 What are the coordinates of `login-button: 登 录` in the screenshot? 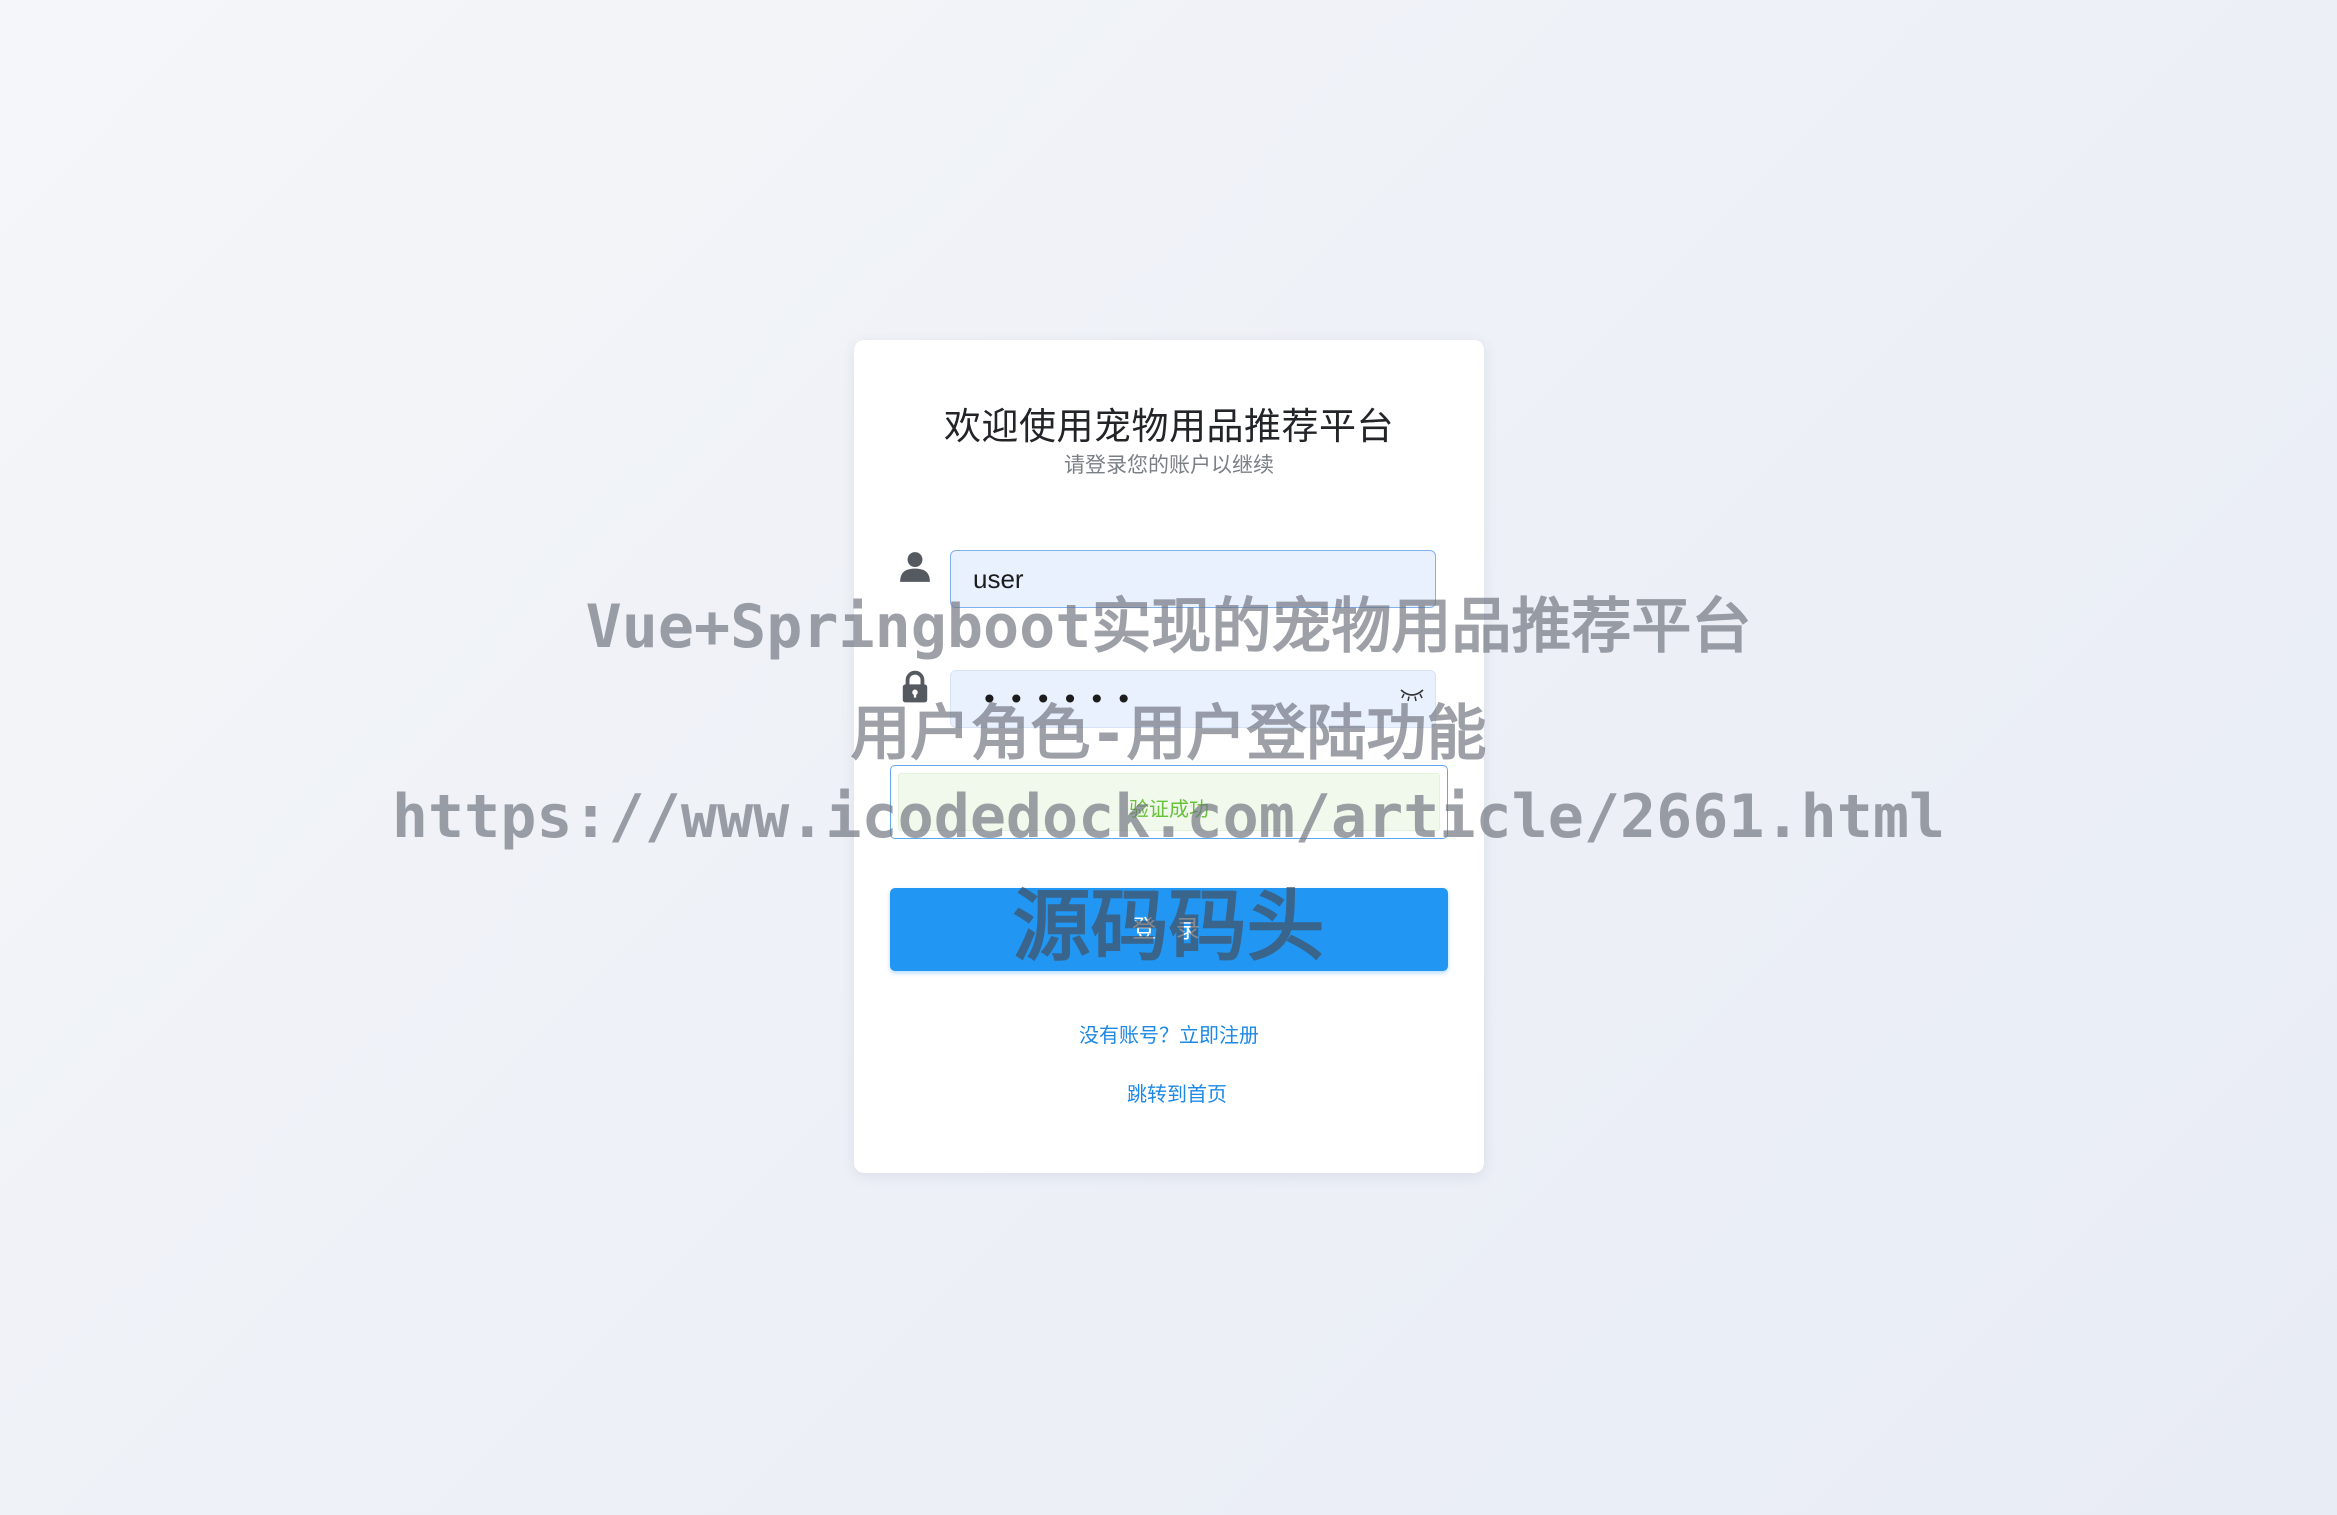 It's located at (1169, 929).